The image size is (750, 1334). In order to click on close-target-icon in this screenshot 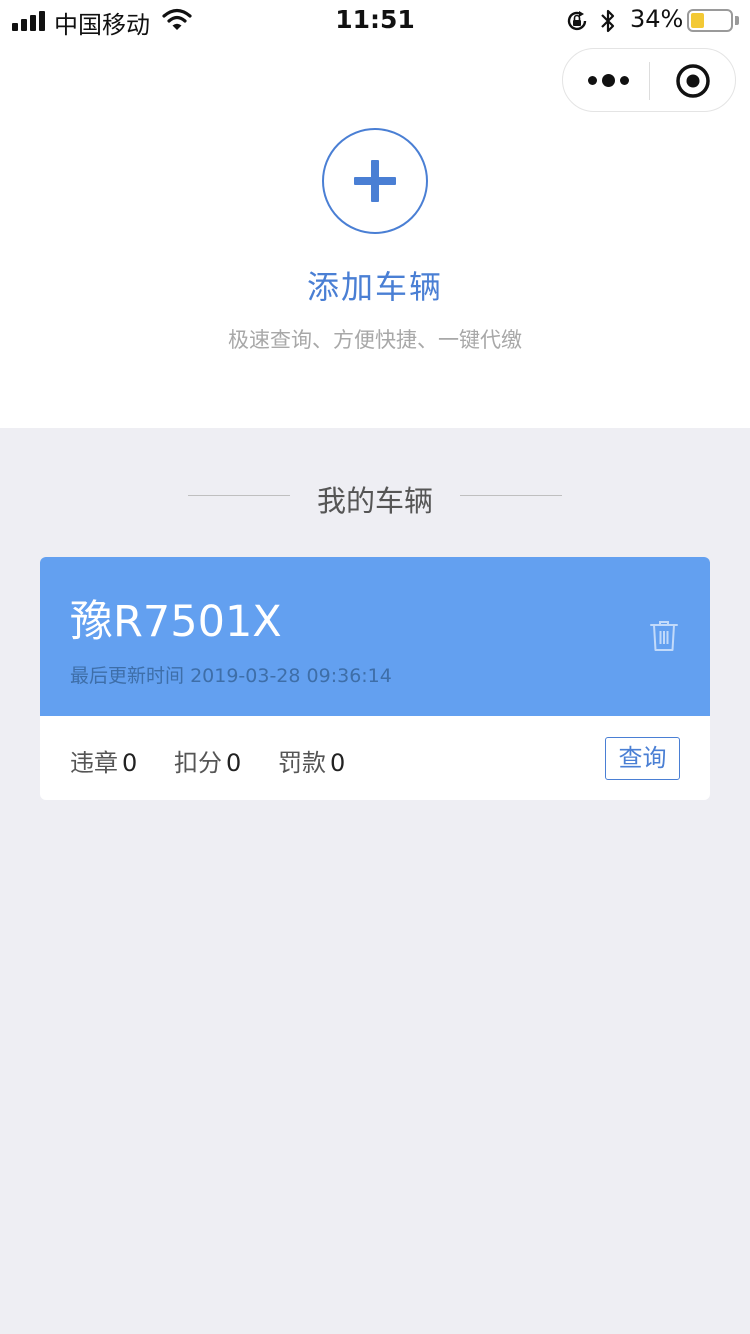, I will do `click(693, 81)`.